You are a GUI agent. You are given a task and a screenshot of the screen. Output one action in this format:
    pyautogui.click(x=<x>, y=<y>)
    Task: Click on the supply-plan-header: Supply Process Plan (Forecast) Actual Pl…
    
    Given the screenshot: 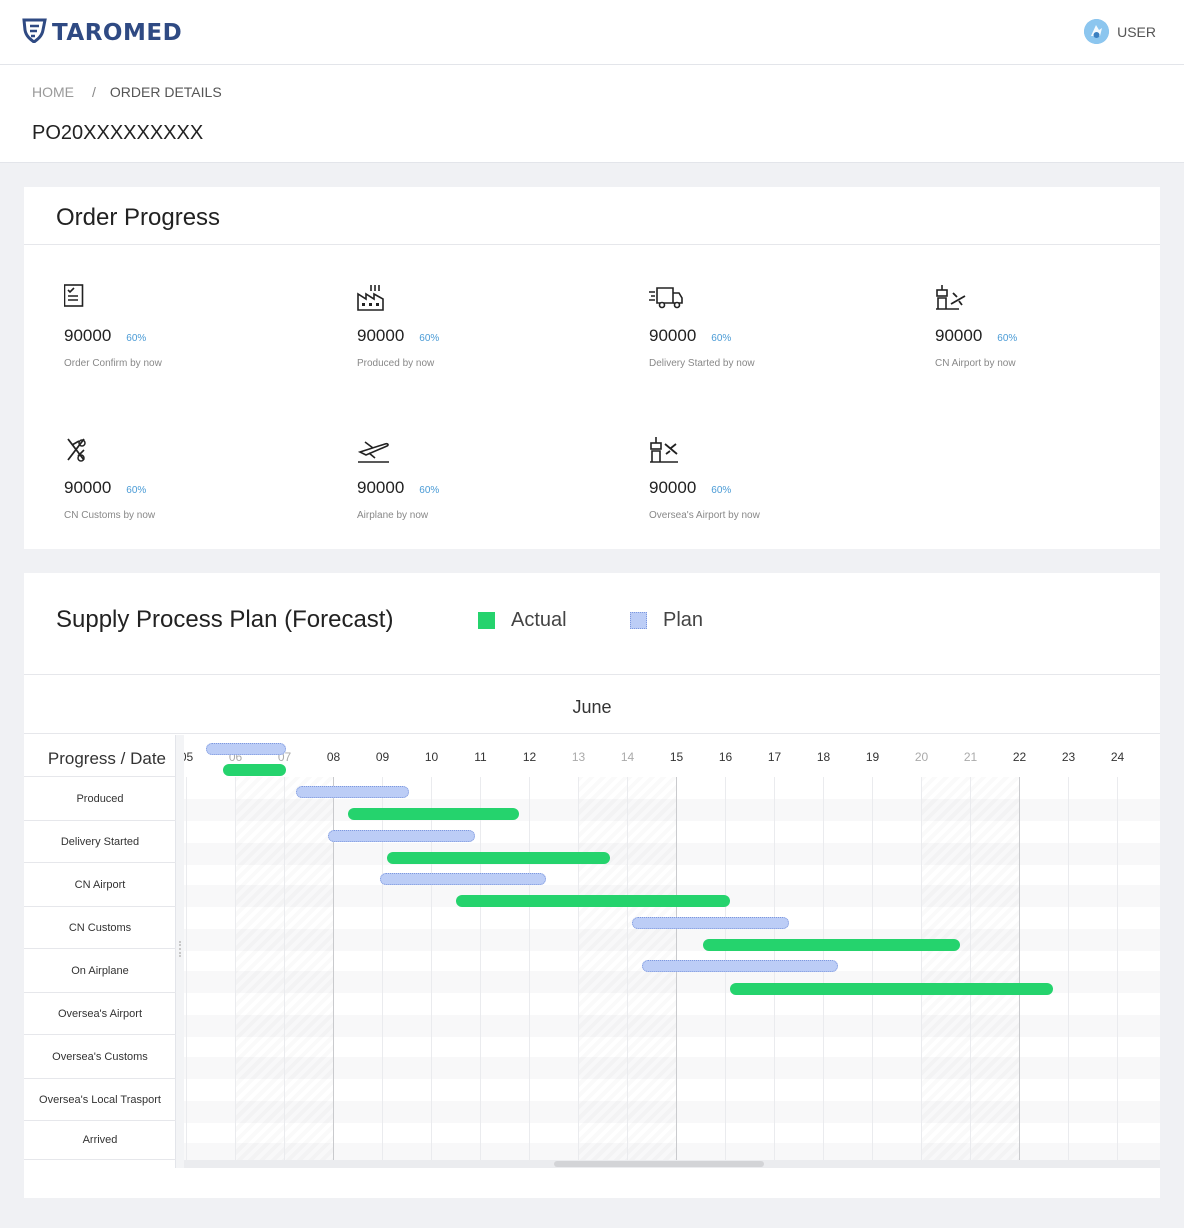 What is the action you would take?
    pyautogui.click(x=592, y=624)
    